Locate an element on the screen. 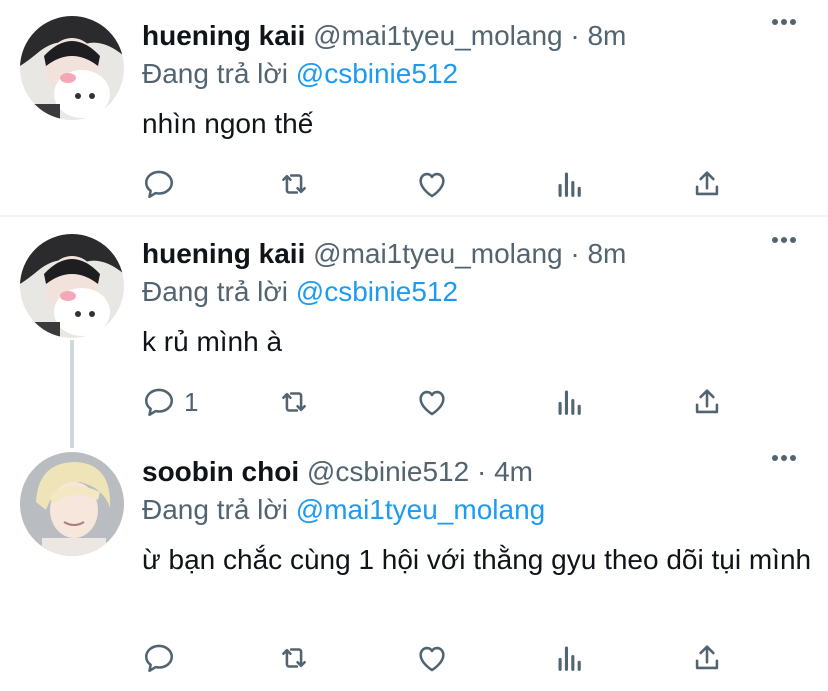 The width and height of the screenshot is (828, 691). tweet-header: soobin choi @csbinie512 · 4m is located at coordinates (337, 472).